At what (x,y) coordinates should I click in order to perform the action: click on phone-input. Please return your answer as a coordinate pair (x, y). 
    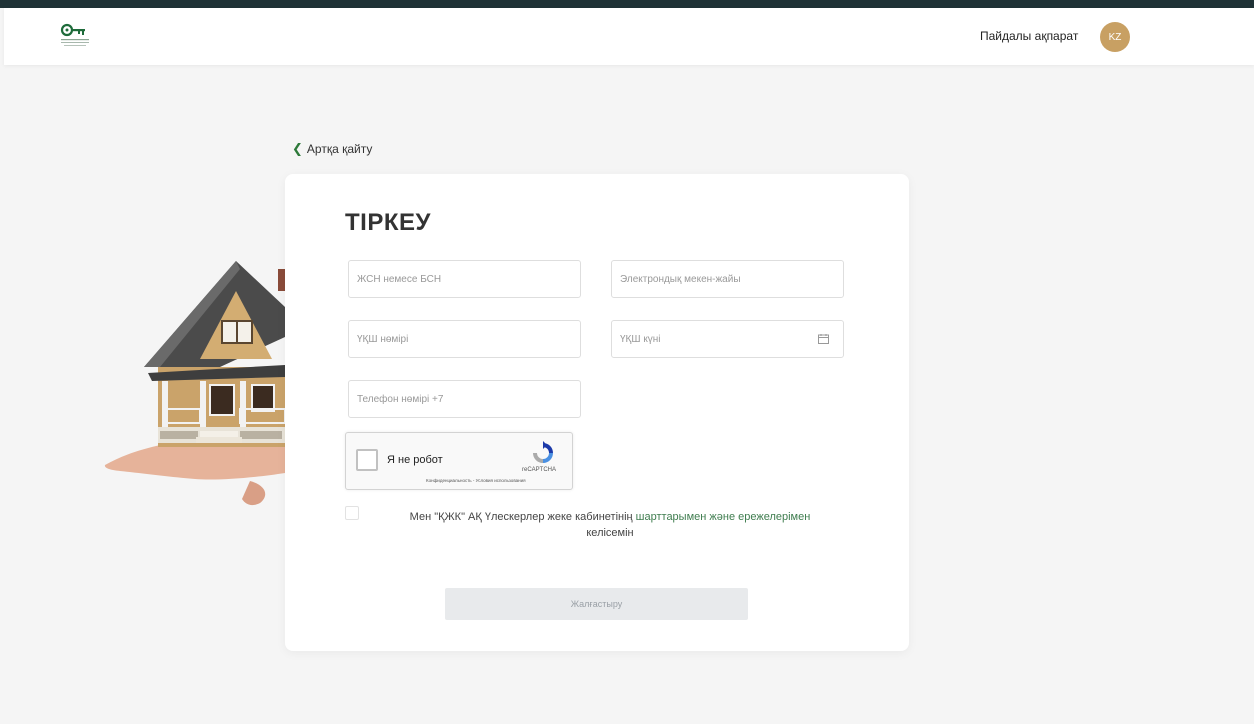
    Looking at the image, I should click on (464, 399).